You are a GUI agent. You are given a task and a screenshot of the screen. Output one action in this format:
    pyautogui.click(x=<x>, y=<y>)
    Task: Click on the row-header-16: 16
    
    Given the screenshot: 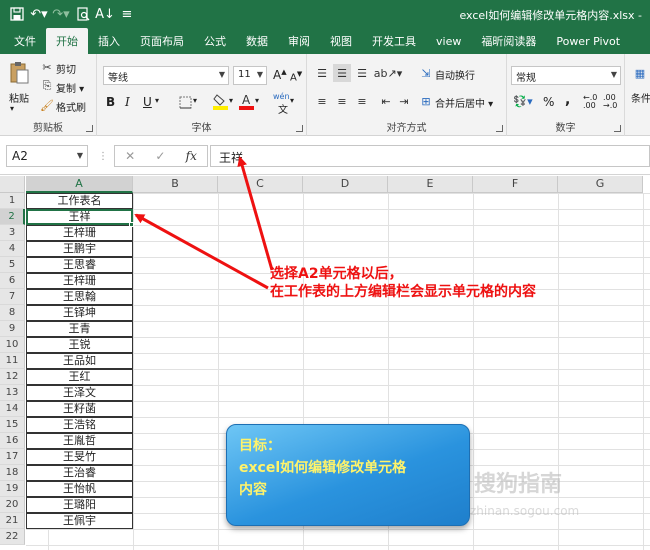 What is the action you would take?
    pyautogui.click(x=12, y=441)
    